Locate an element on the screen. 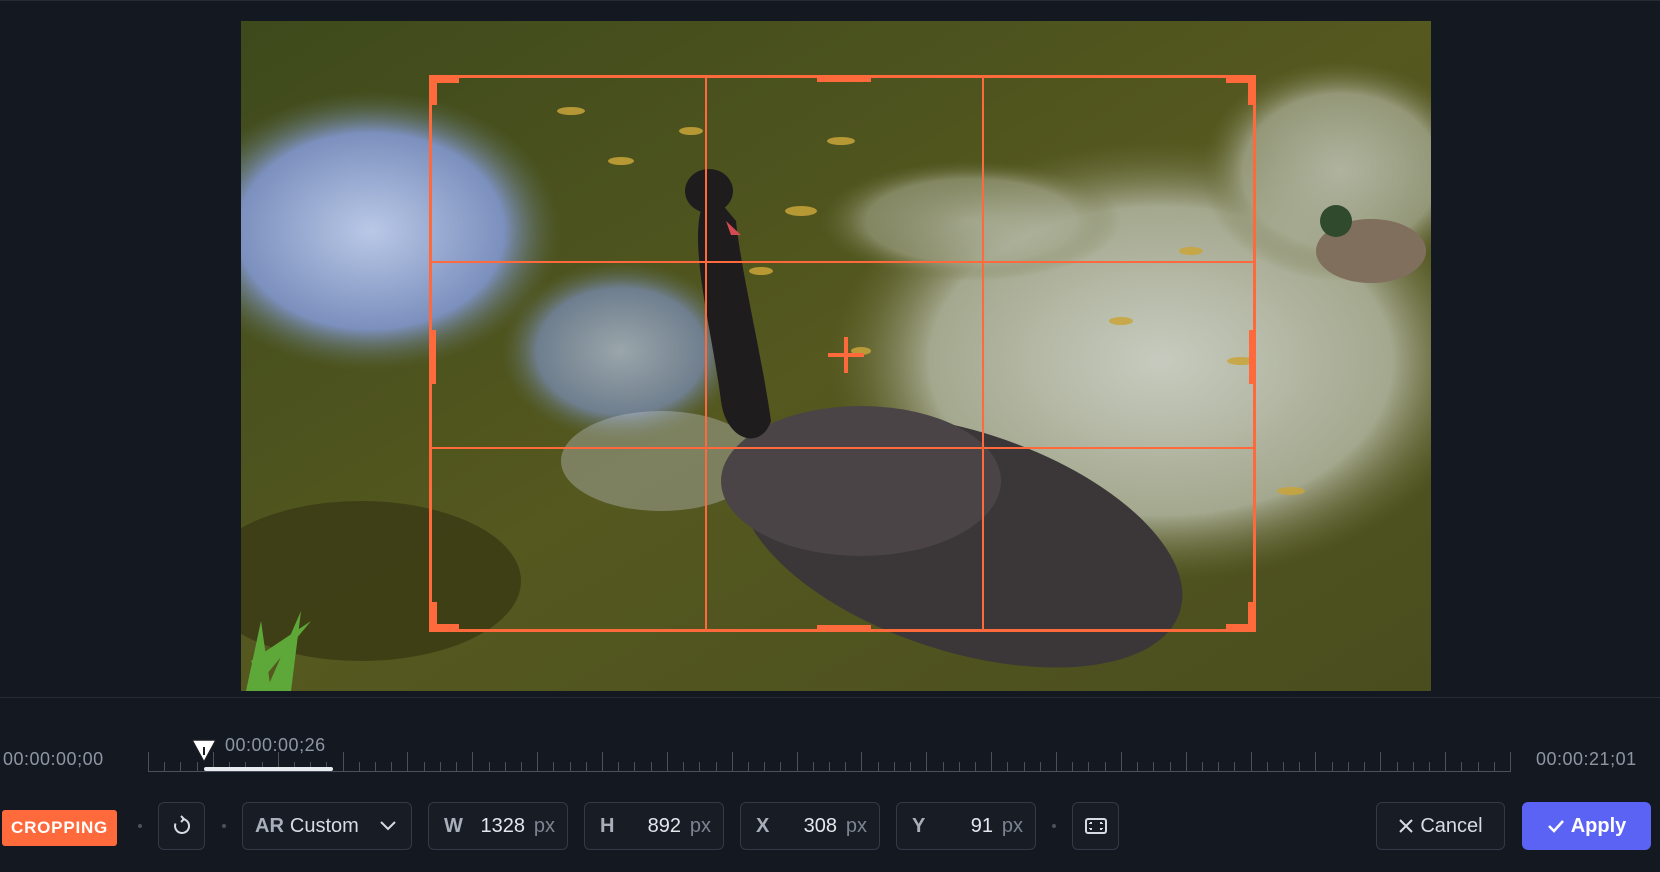 This screenshot has width=1660, height=872. crop-handle-top-left-v is located at coordinates (433, 90).